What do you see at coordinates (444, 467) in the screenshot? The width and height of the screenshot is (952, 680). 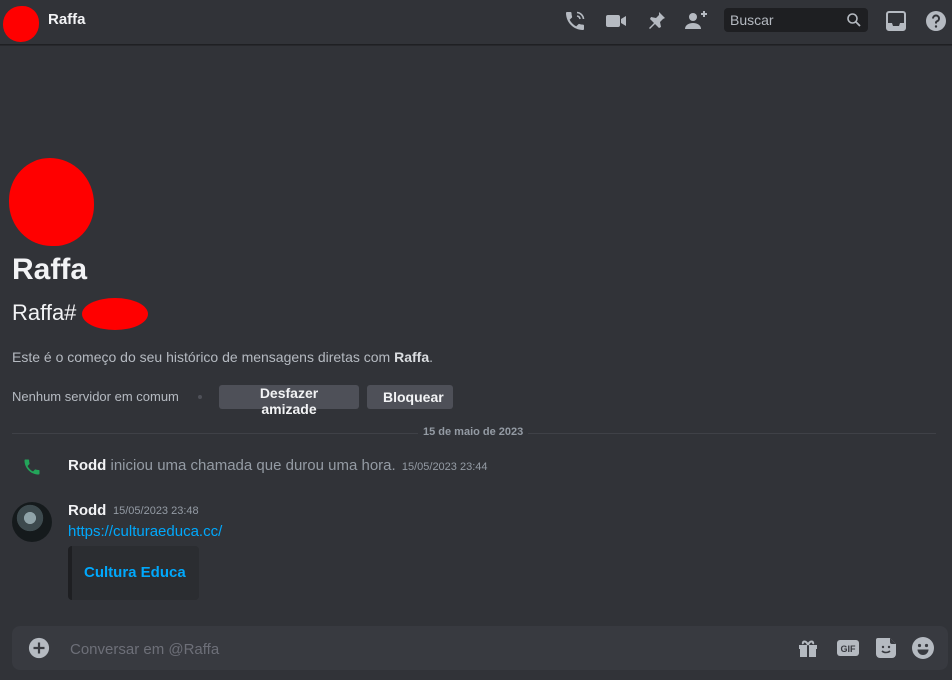 I see `call-timestamp: 15/05/2023 23:44` at bounding box center [444, 467].